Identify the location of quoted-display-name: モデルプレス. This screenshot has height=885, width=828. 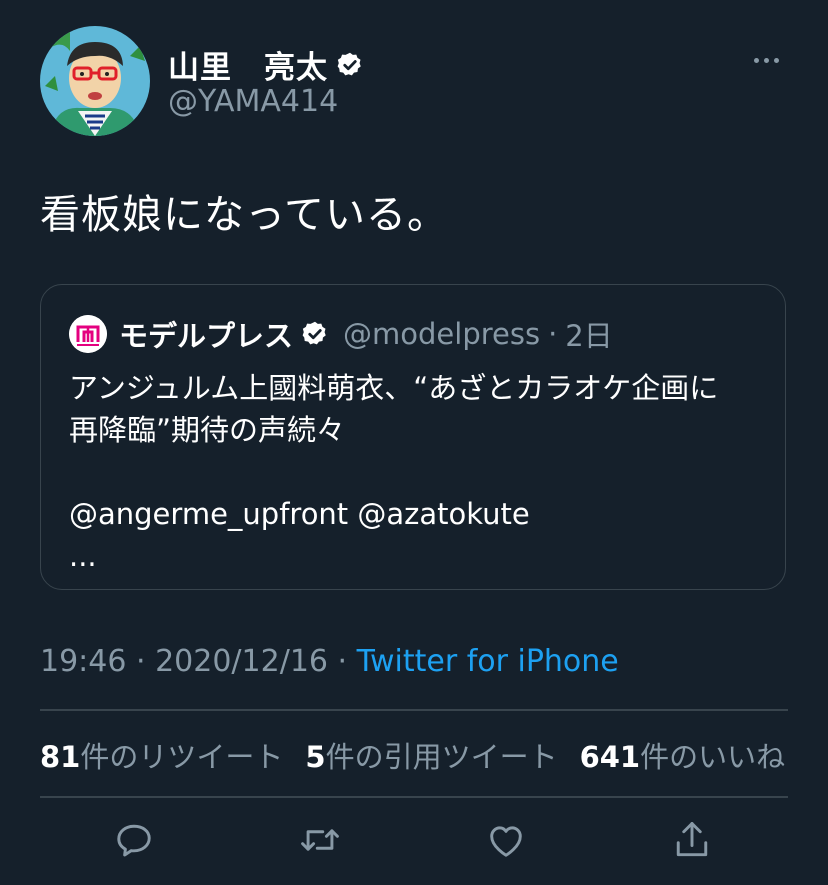
(206, 334).